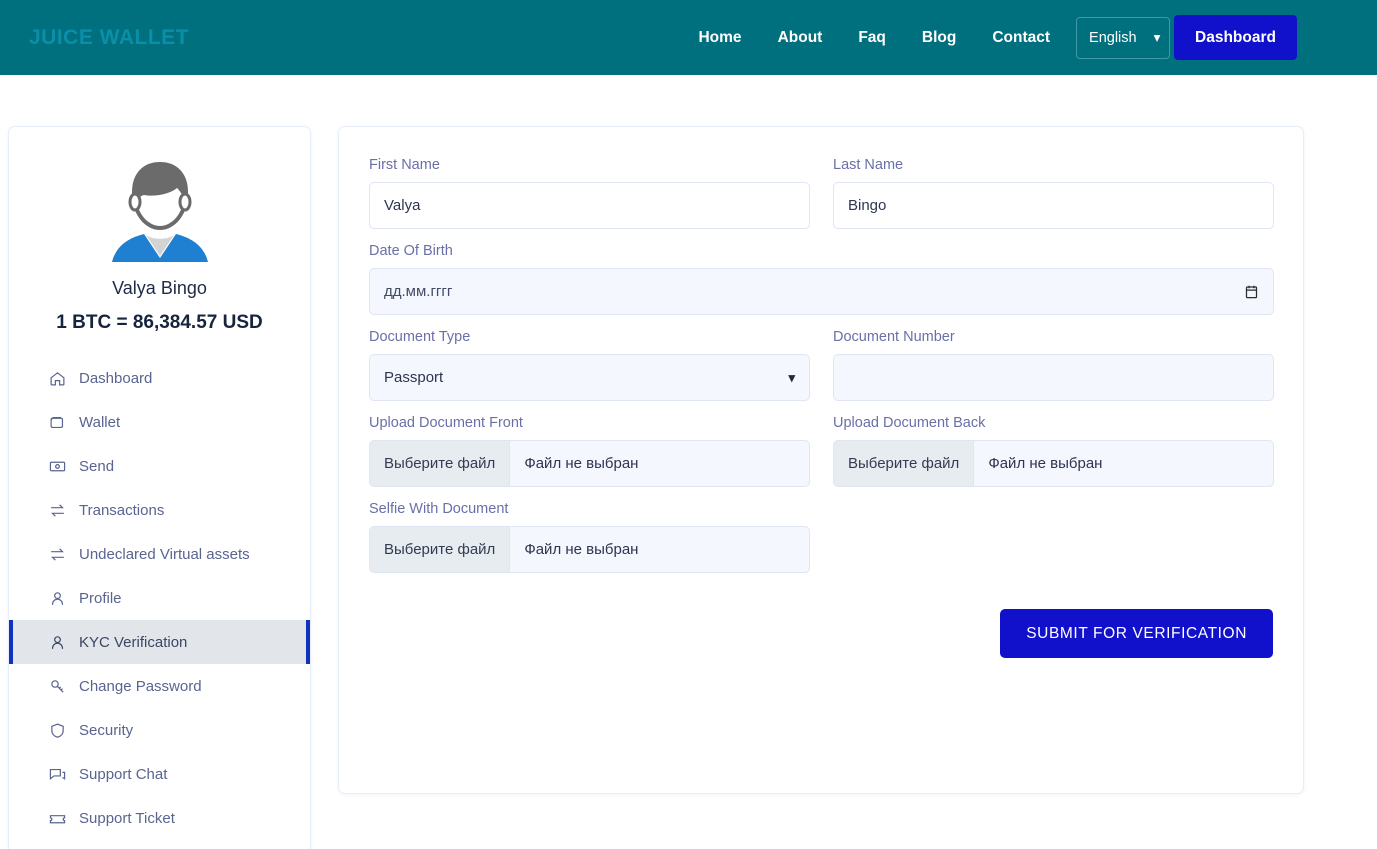  I want to click on selfie-file-input: Выберите файл Файл не выбран, so click(589, 549).